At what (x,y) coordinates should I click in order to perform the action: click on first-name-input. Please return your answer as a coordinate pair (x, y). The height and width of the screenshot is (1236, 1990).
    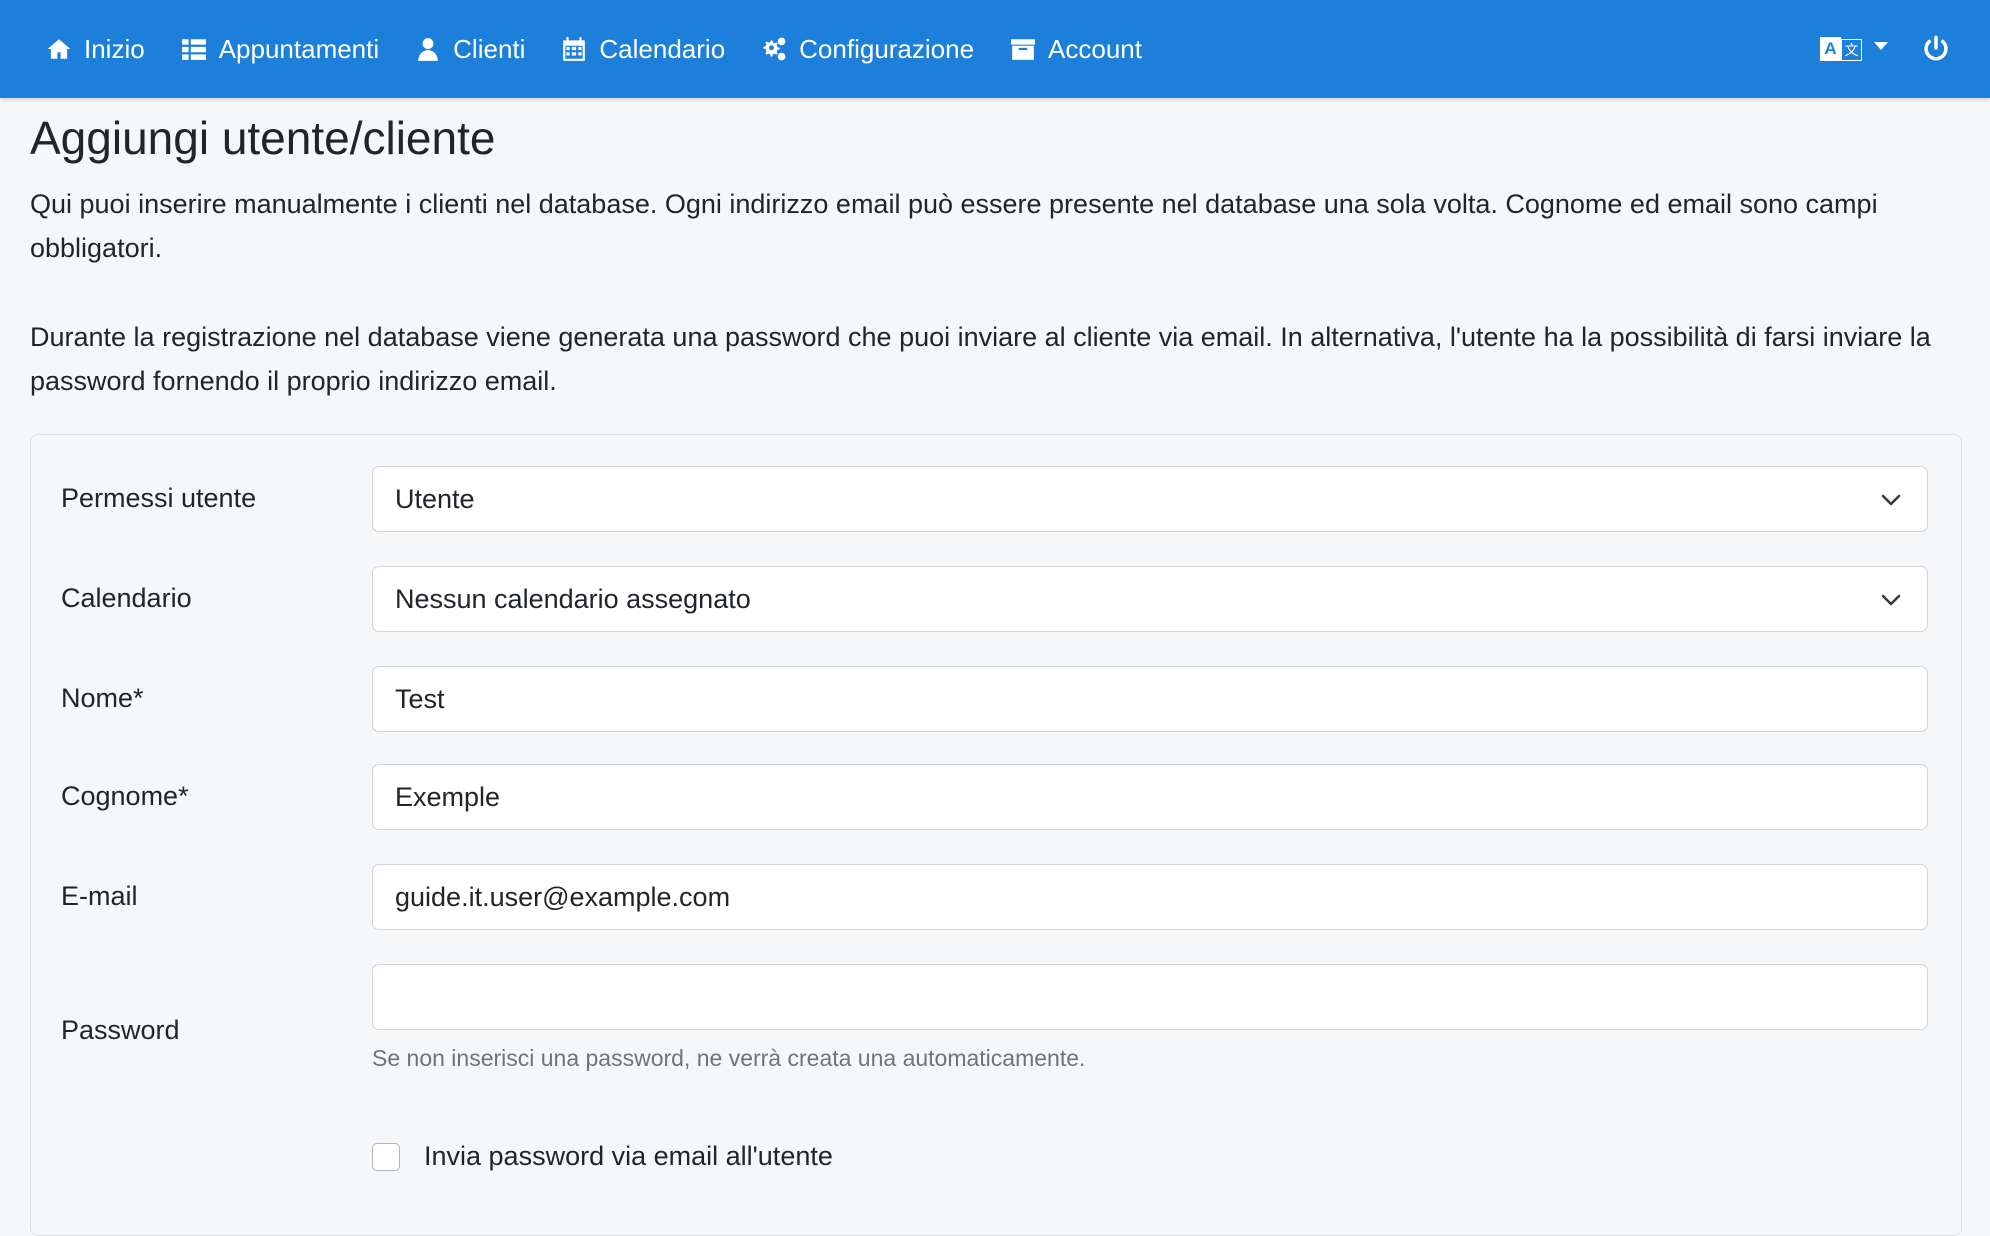
    Looking at the image, I should click on (1150, 699).